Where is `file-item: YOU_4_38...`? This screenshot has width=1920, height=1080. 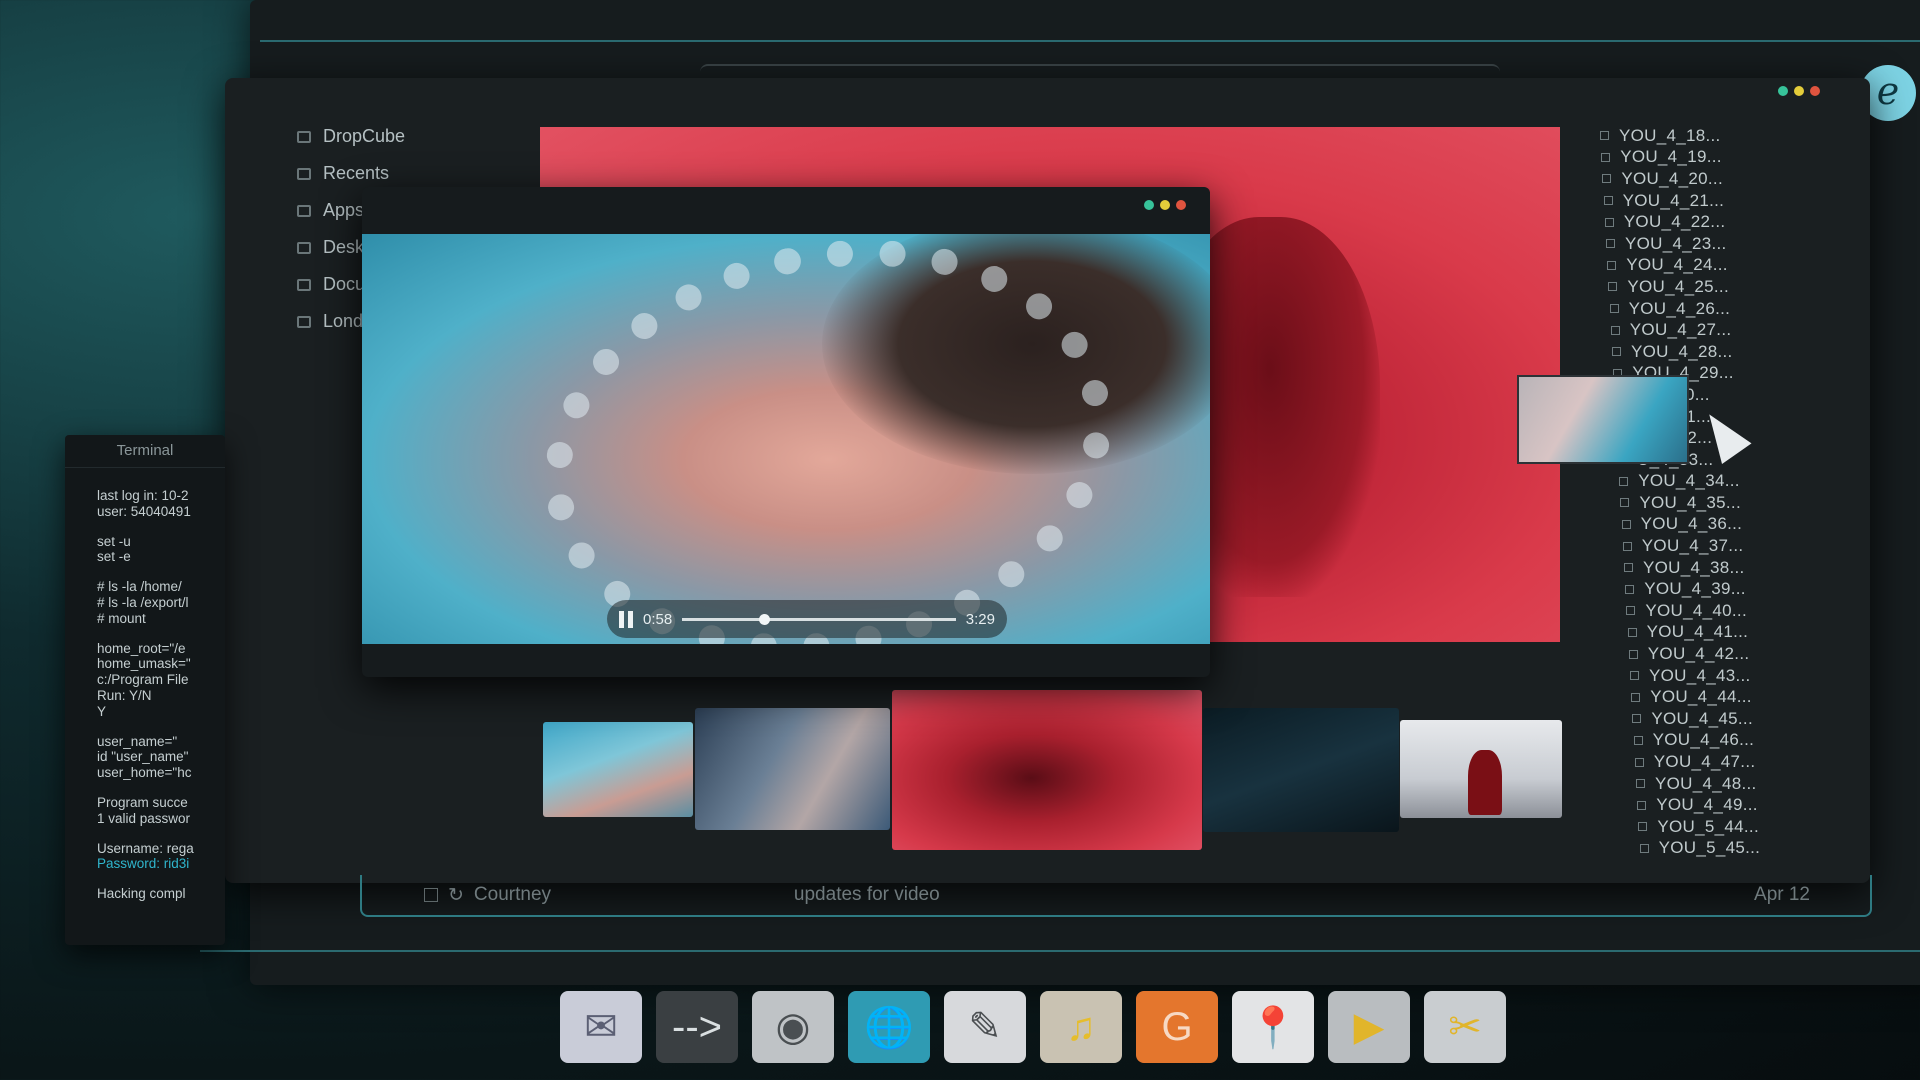
file-item: YOU_4_38... is located at coordinates (1700, 568).